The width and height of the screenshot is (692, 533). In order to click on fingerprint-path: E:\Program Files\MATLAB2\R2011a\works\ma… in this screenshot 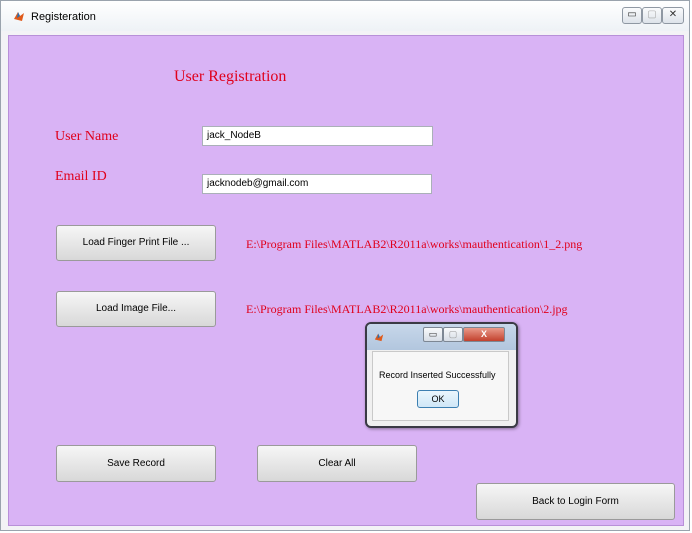, I will do `click(414, 244)`.